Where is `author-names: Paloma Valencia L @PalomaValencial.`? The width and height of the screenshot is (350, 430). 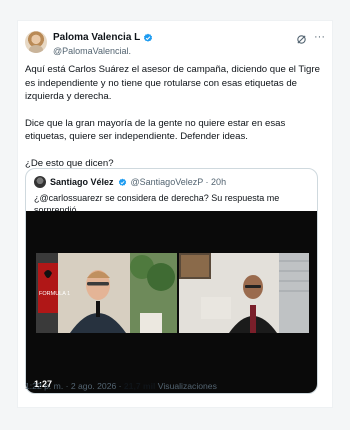 author-names: Paloma Valencia L @PalomaValencial. is located at coordinates (103, 44).